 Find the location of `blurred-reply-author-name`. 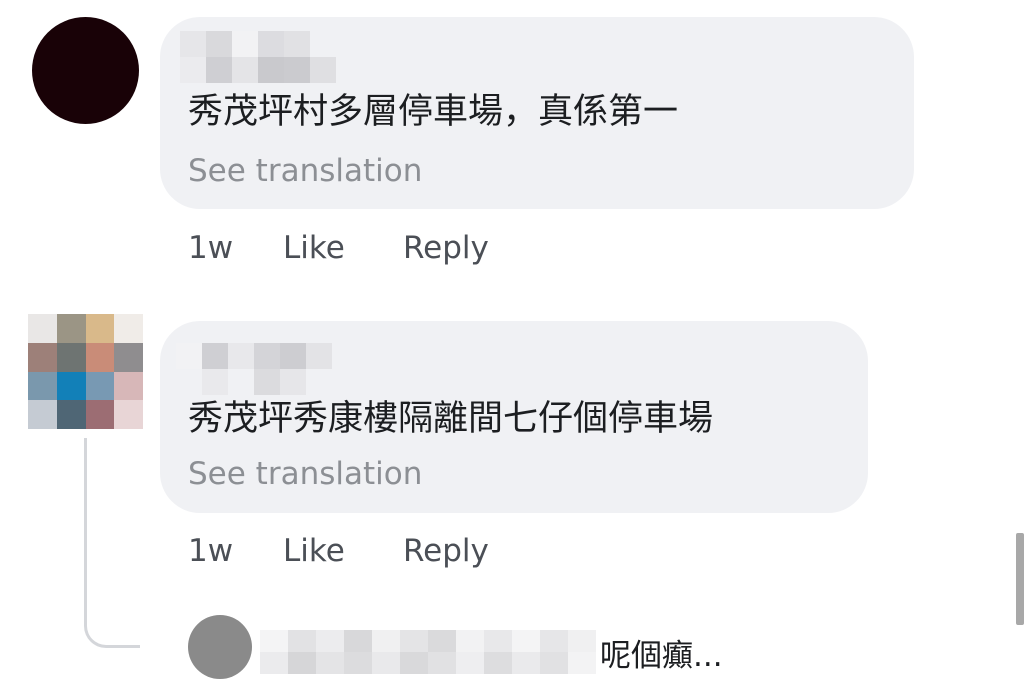

blurred-reply-author-name is located at coordinates (428, 652).